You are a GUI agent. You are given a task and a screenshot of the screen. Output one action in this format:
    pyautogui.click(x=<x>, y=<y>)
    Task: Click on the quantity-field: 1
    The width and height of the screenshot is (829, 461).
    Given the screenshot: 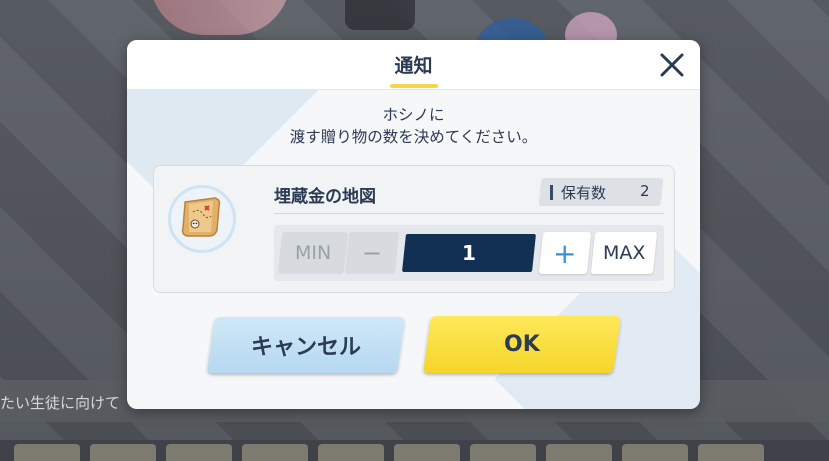 What is the action you would take?
    pyautogui.click(x=469, y=253)
    